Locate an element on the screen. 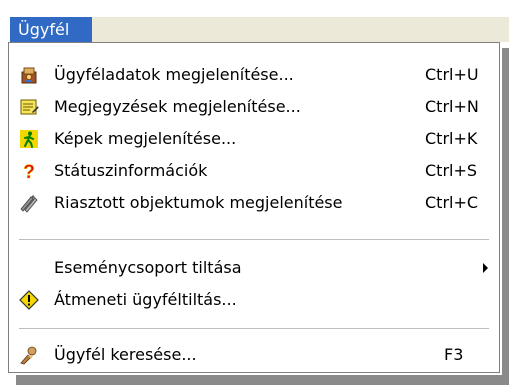 The width and height of the screenshot is (509, 385). menu-ugyfel: Ügyfél is located at coordinates (51, 29).